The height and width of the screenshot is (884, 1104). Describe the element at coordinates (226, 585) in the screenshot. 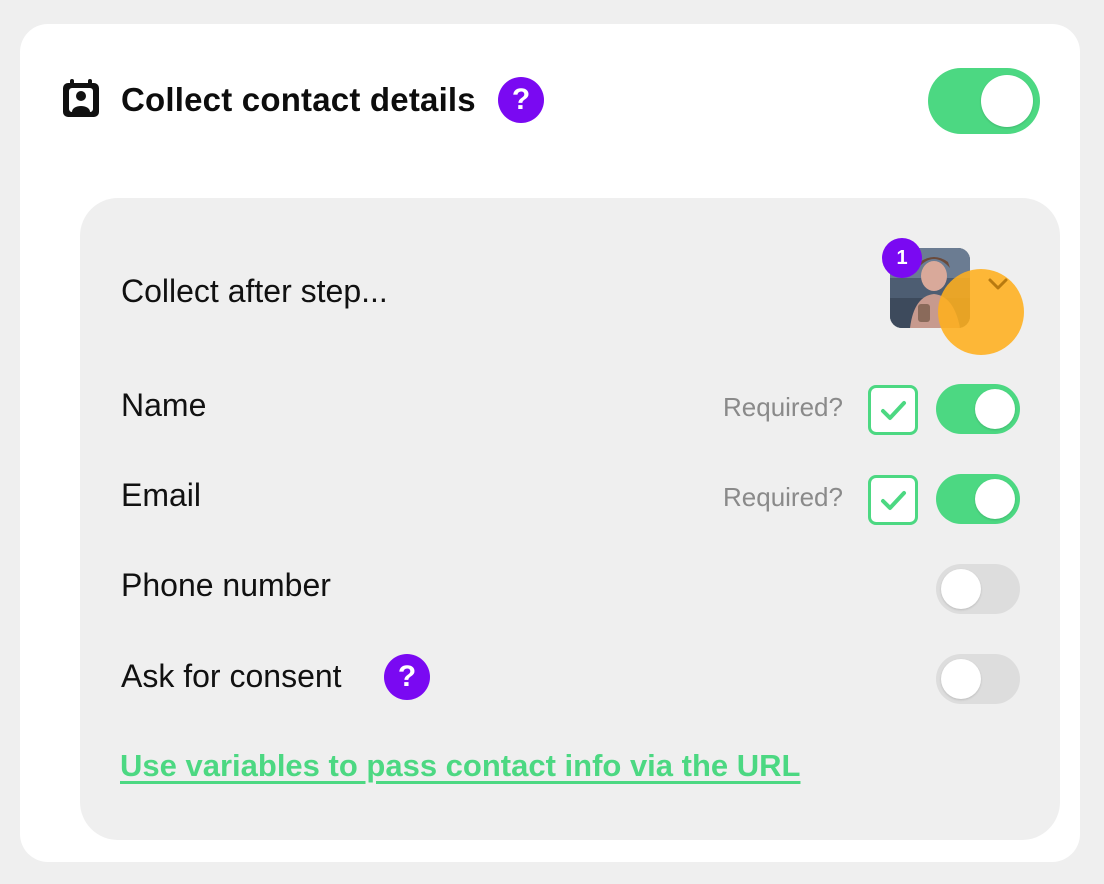

I see `field-label-phone: Phone number` at that location.